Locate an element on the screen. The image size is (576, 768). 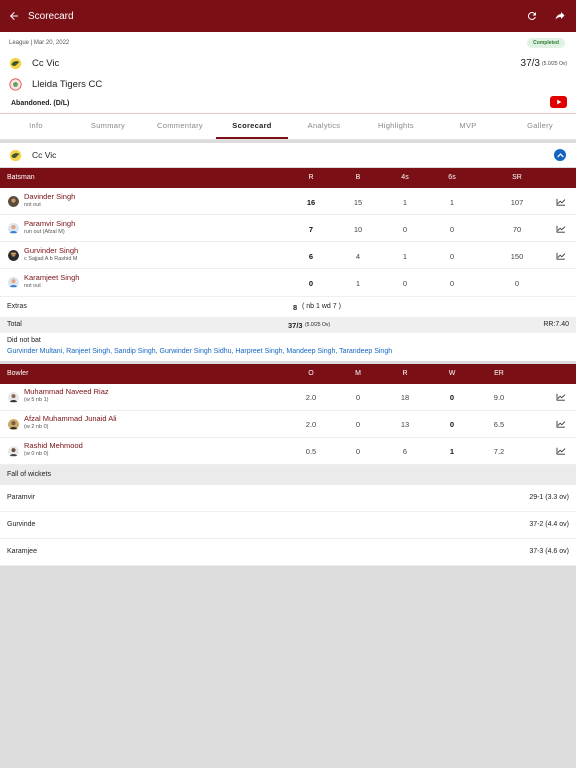
overs-value: 0.5 is located at coordinates (311, 451).